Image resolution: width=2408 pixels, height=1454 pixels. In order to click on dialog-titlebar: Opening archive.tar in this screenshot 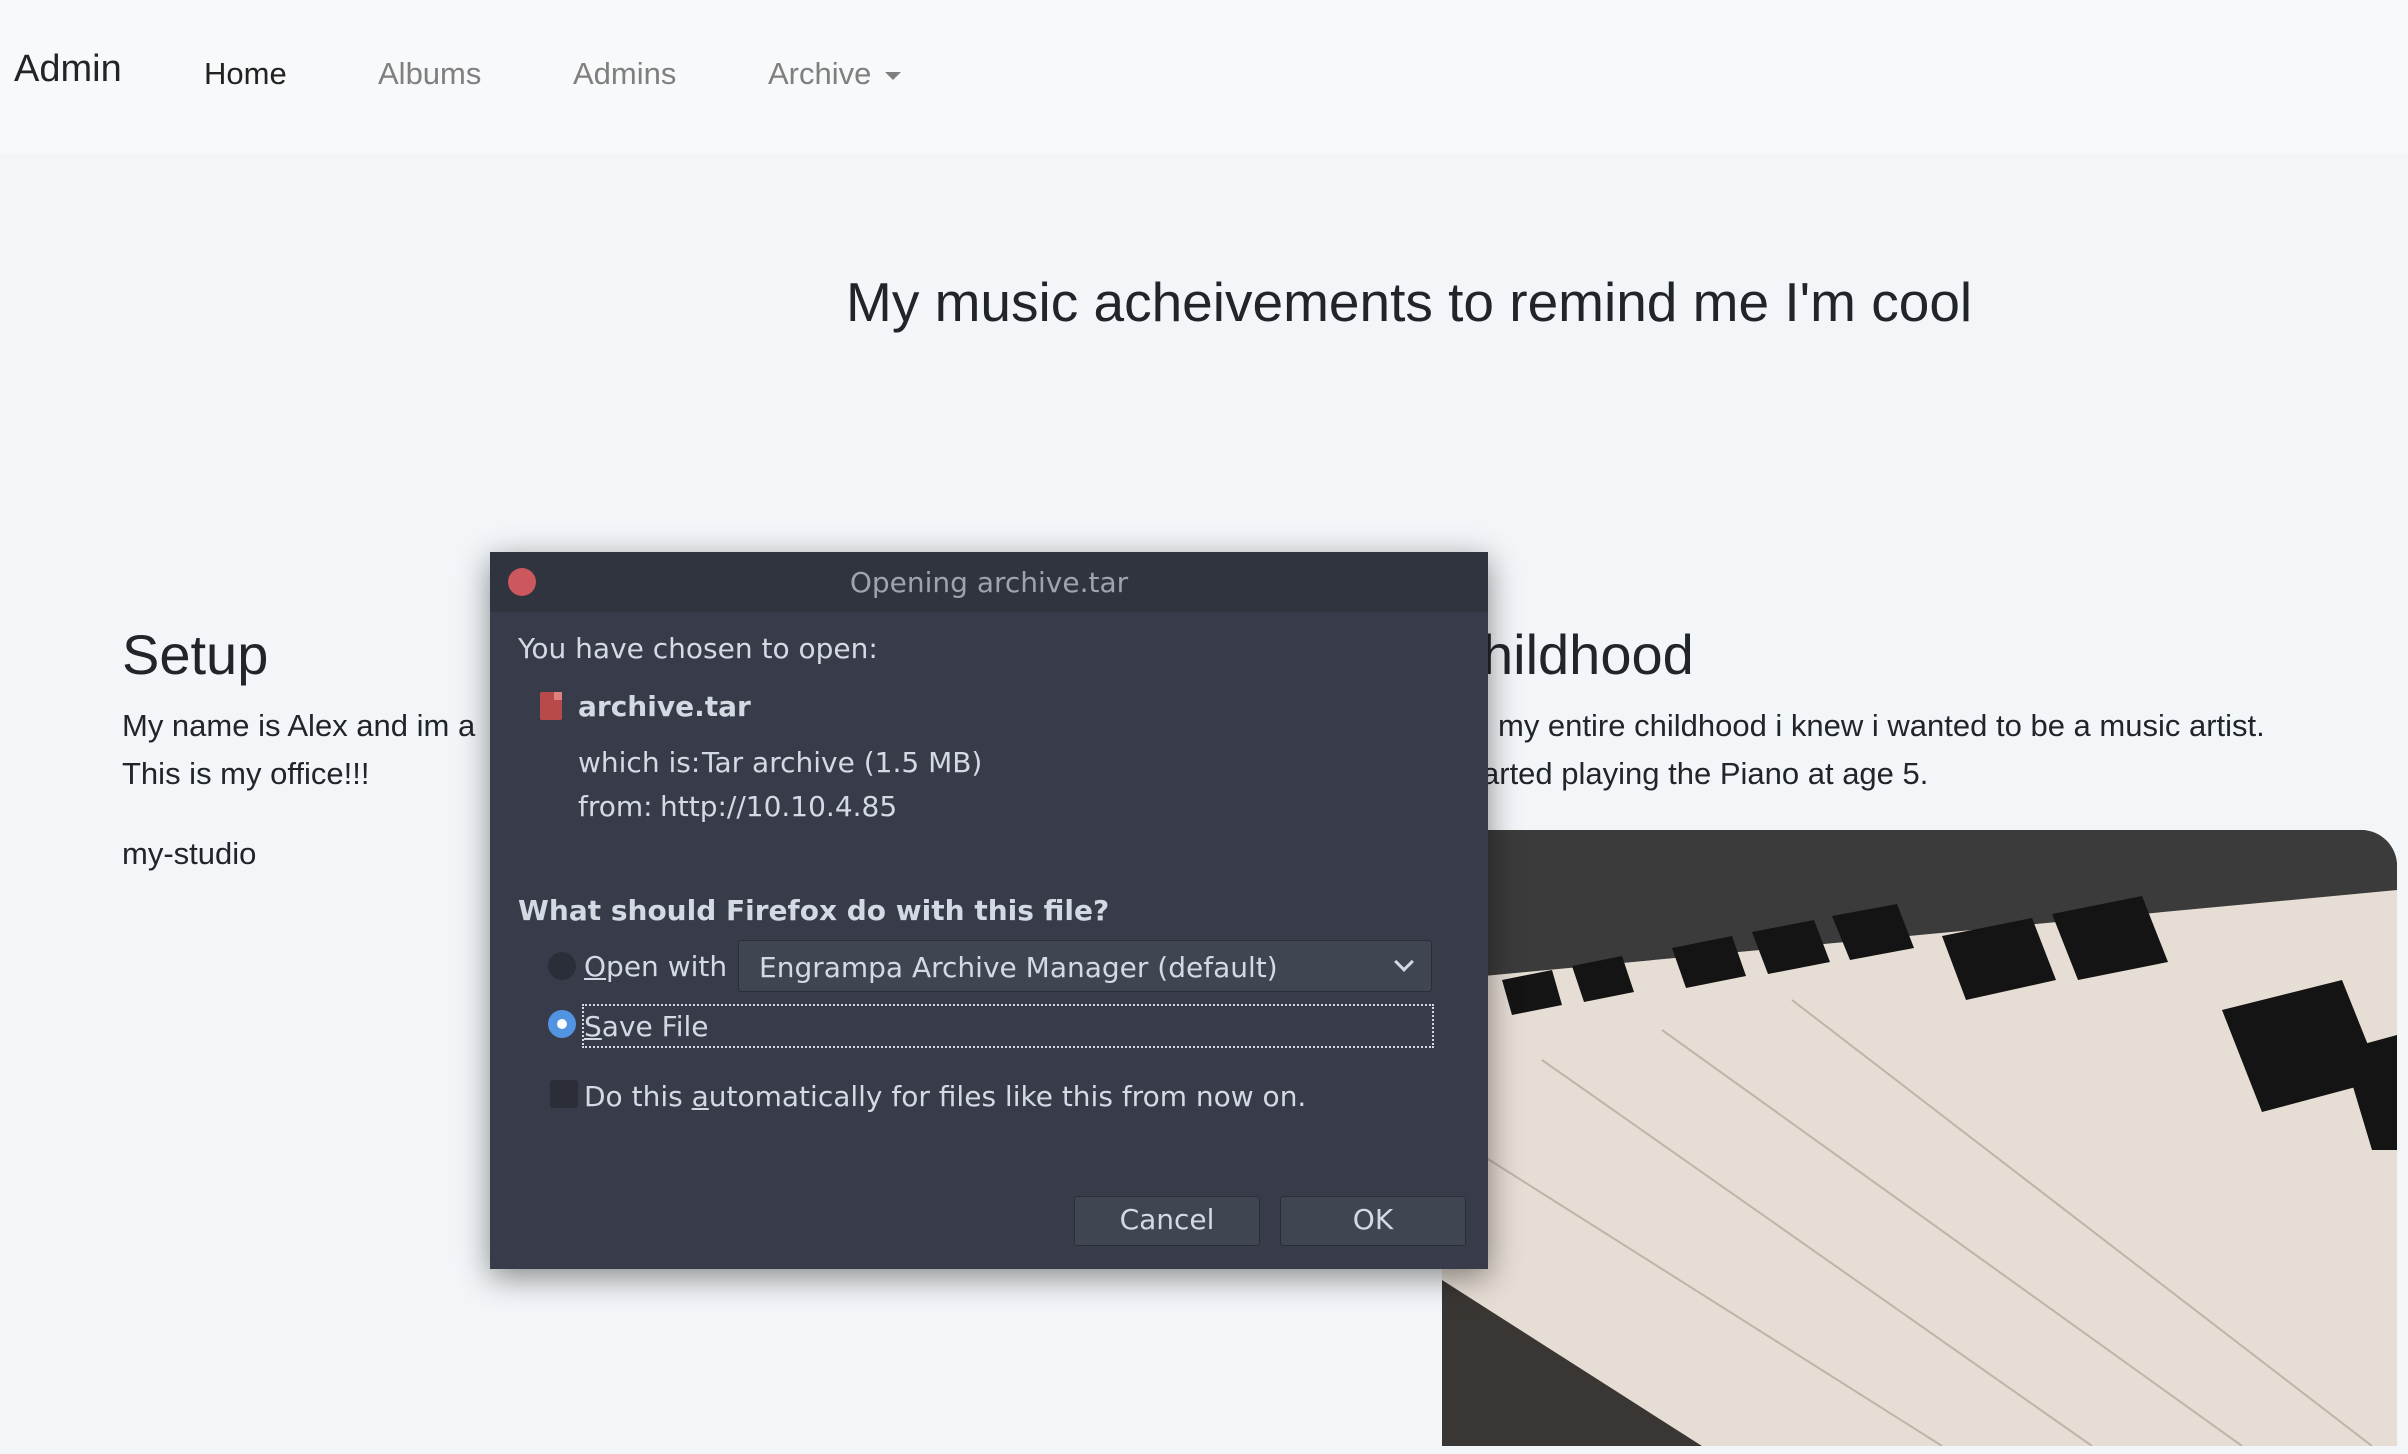, I will do `click(989, 582)`.